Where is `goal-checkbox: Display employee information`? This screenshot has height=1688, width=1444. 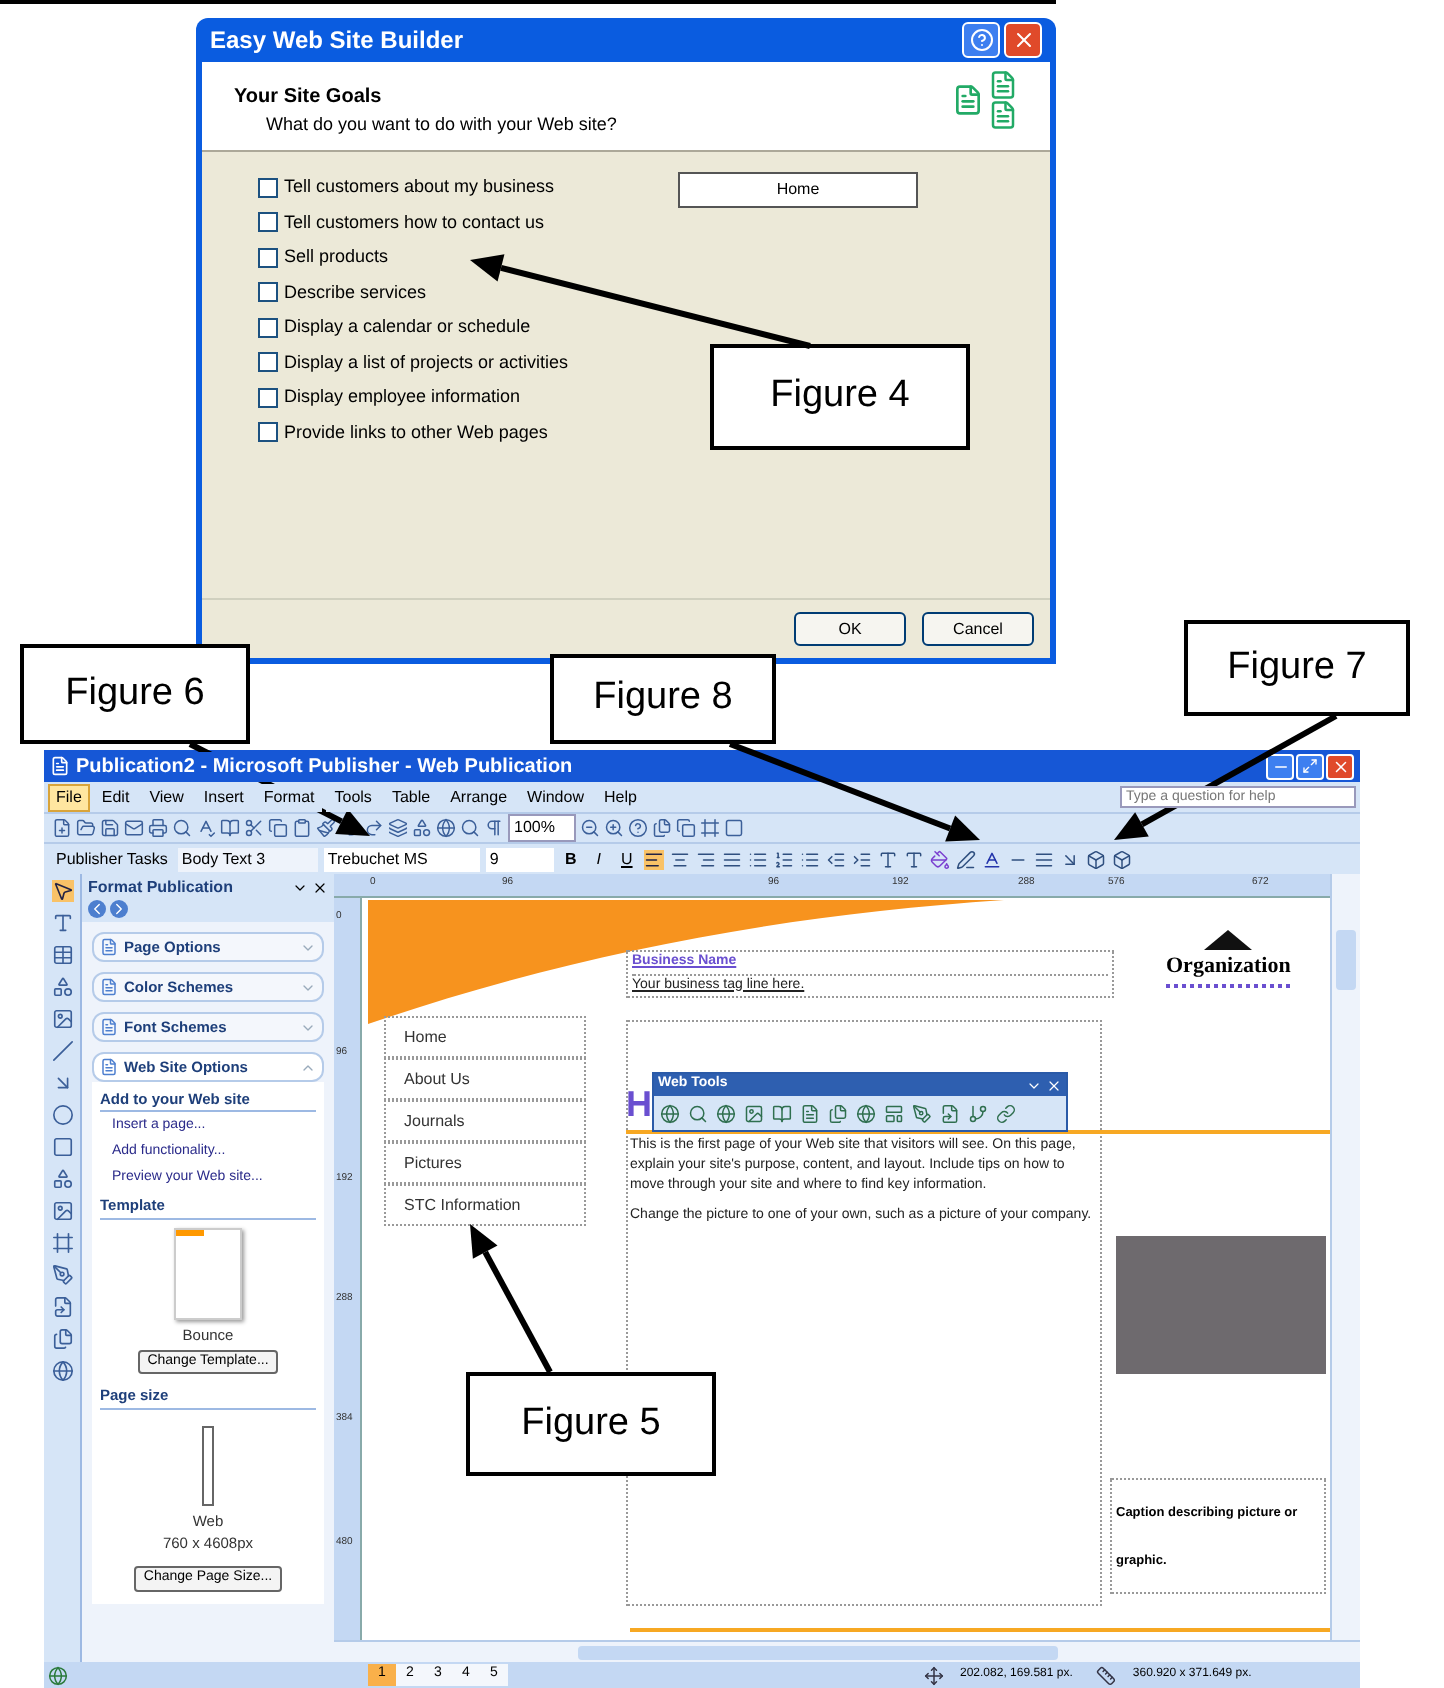
goal-checkbox: Display employee information is located at coordinates (468, 397).